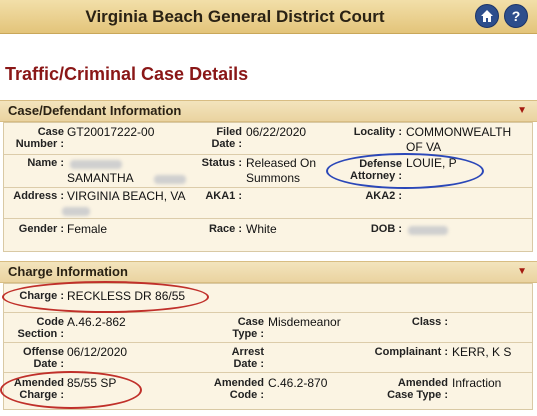 The image size is (537, 416). I want to click on race-label: Race :, so click(225, 229).